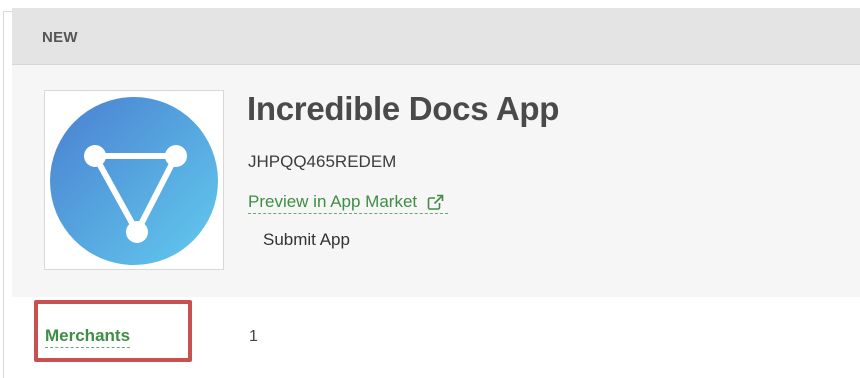  What do you see at coordinates (113, 331) in the screenshot?
I see `highlight-annotation` at bounding box center [113, 331].